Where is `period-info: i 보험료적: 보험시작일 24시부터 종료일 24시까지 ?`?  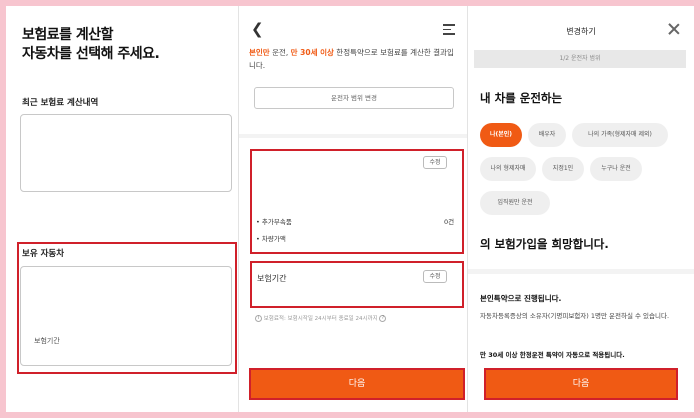 period-info: i 보험료적: 보험시작일 24시부터 종료일 24시까지 ? is located at coordinates (321, 318).